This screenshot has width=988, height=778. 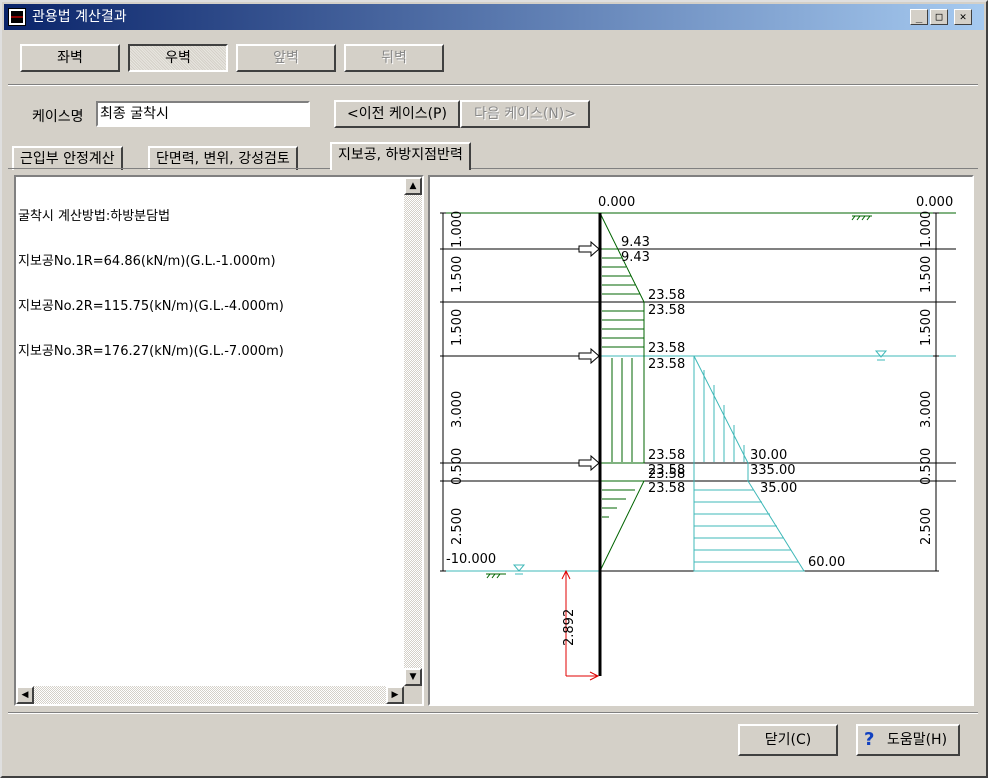 I want to click on horizontal-scrollbar: ◀ ▶, so click(x=210, y=695).